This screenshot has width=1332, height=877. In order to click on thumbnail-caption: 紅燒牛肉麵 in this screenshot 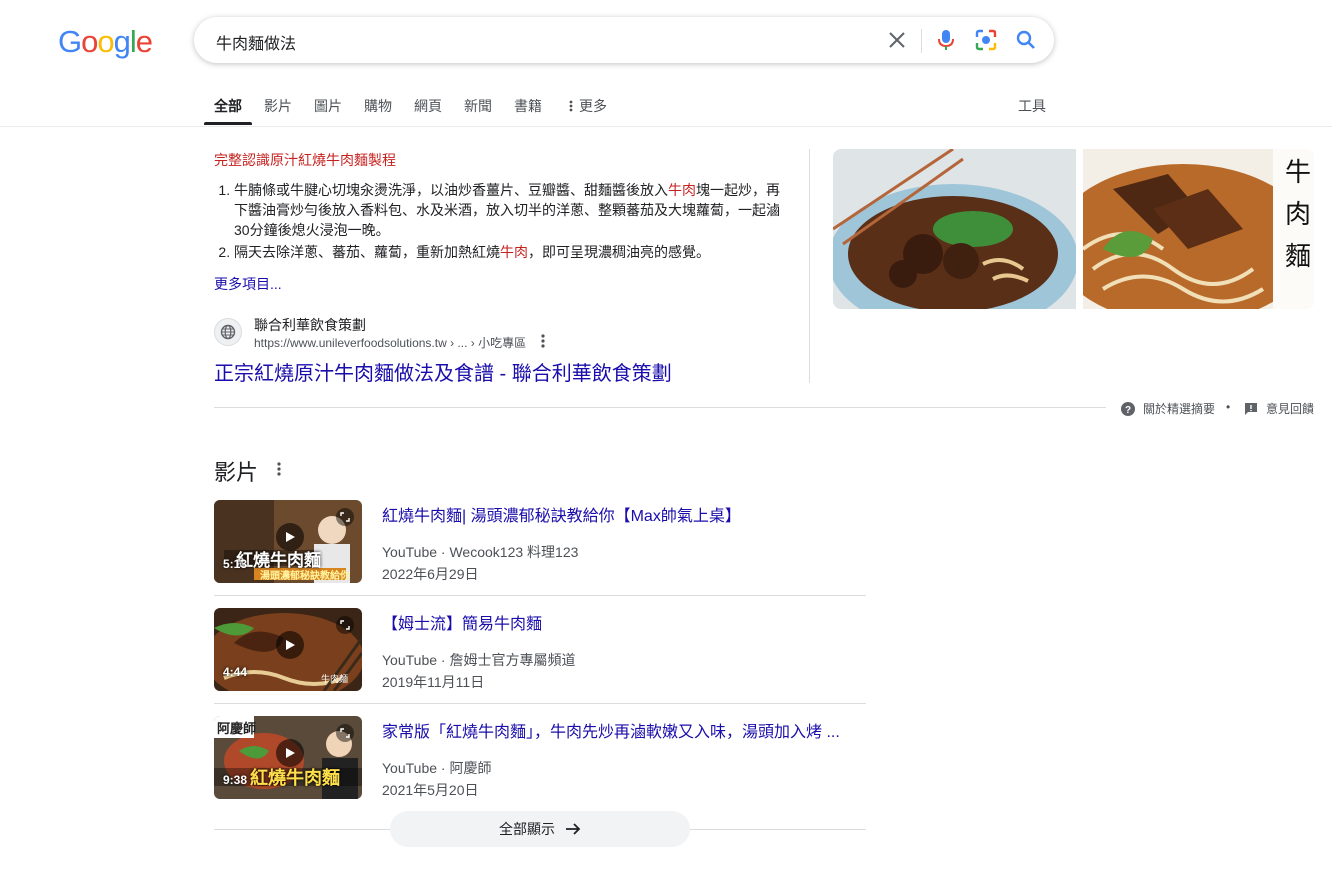, I will do `click(295, 778)`.